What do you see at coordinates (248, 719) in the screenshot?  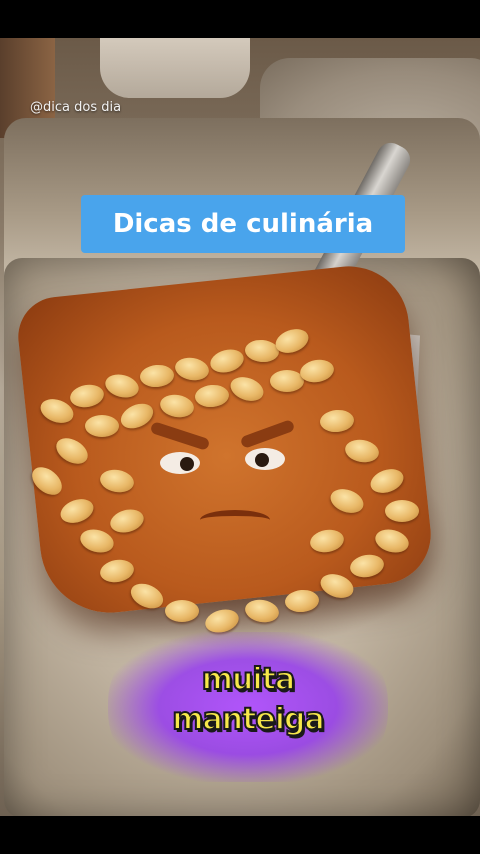 I see `caption-line-2: manteiga` at bounding box center [248, 719].